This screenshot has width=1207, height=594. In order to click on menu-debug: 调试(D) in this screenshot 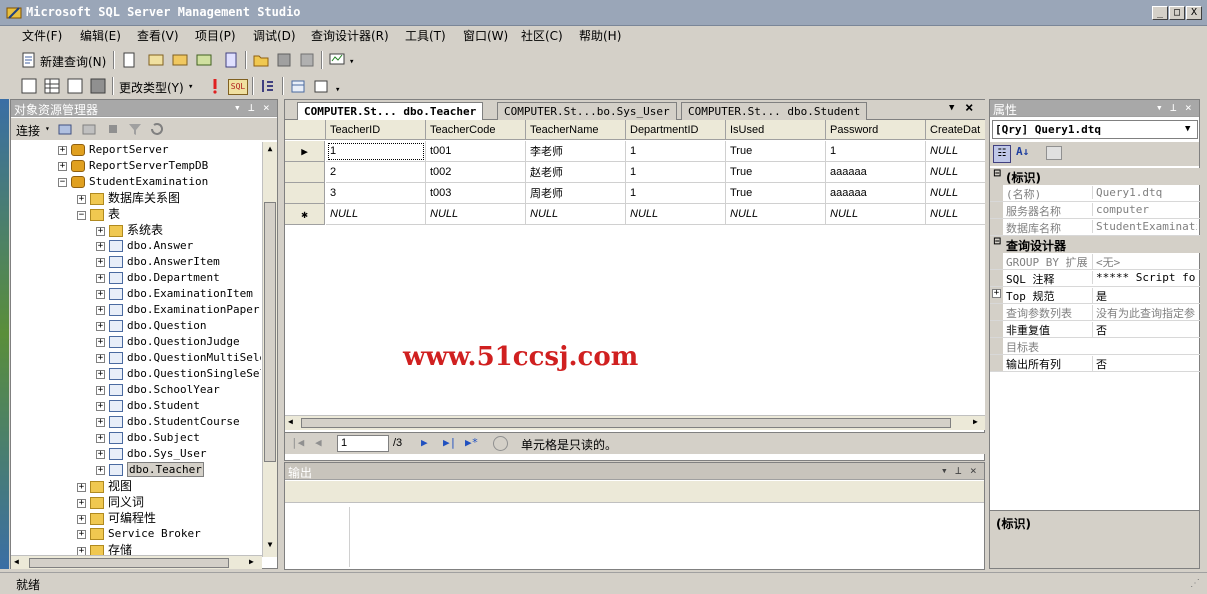, I will do `click(274, 36)`.